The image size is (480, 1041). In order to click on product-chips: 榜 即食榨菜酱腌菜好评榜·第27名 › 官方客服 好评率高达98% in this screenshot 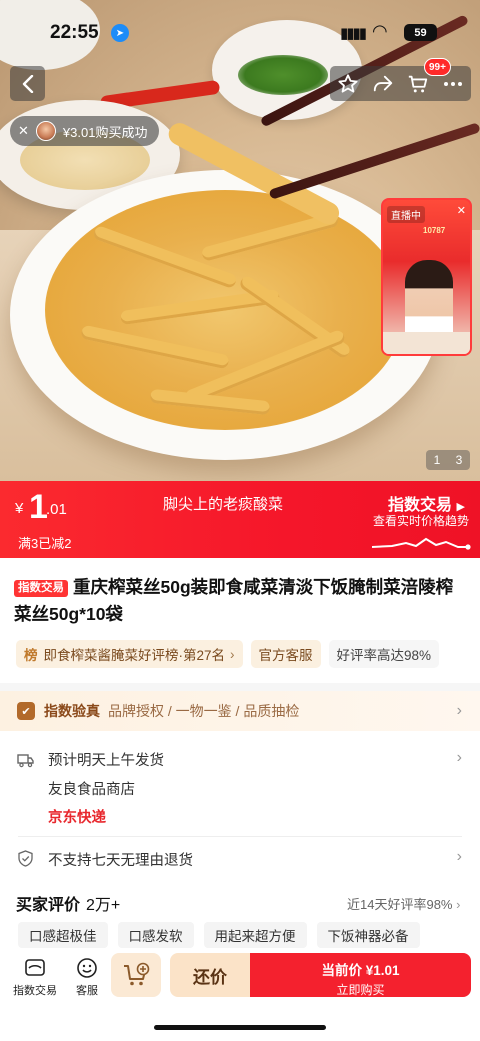, I will do `click(248, 654)`.